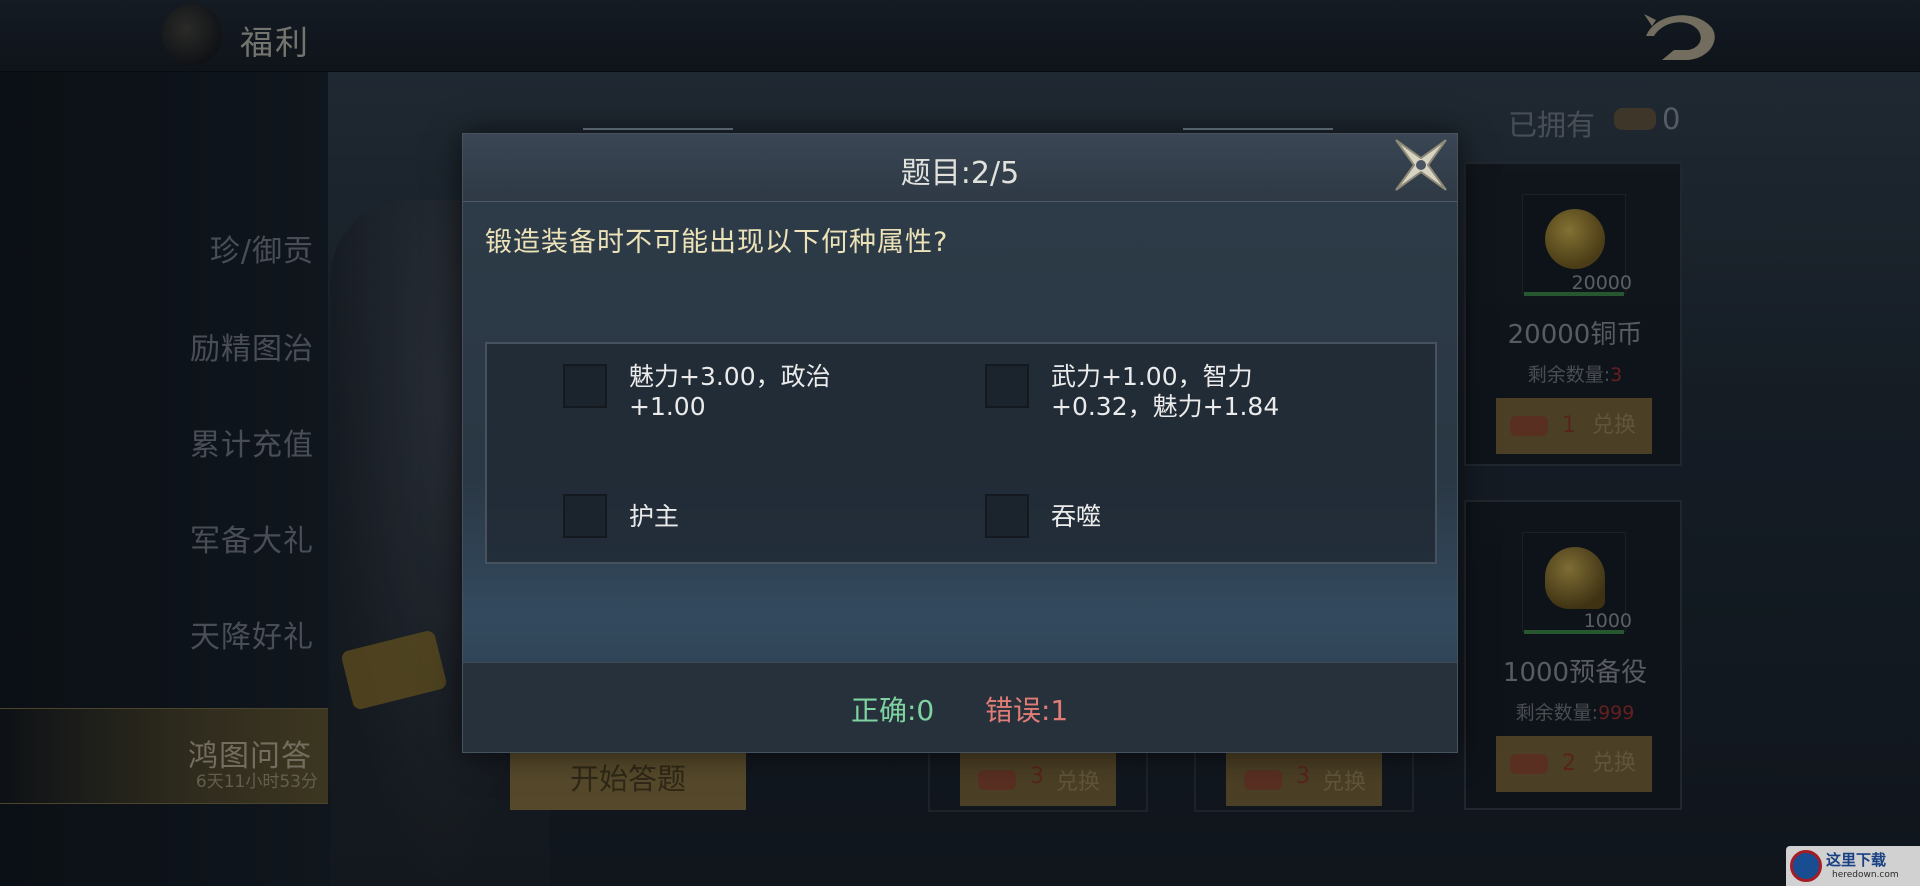  What do you see at coordinates (1076, 516) in the screenshot?
I see `option-label: 吞噬` at bounding box center [1076, 516].